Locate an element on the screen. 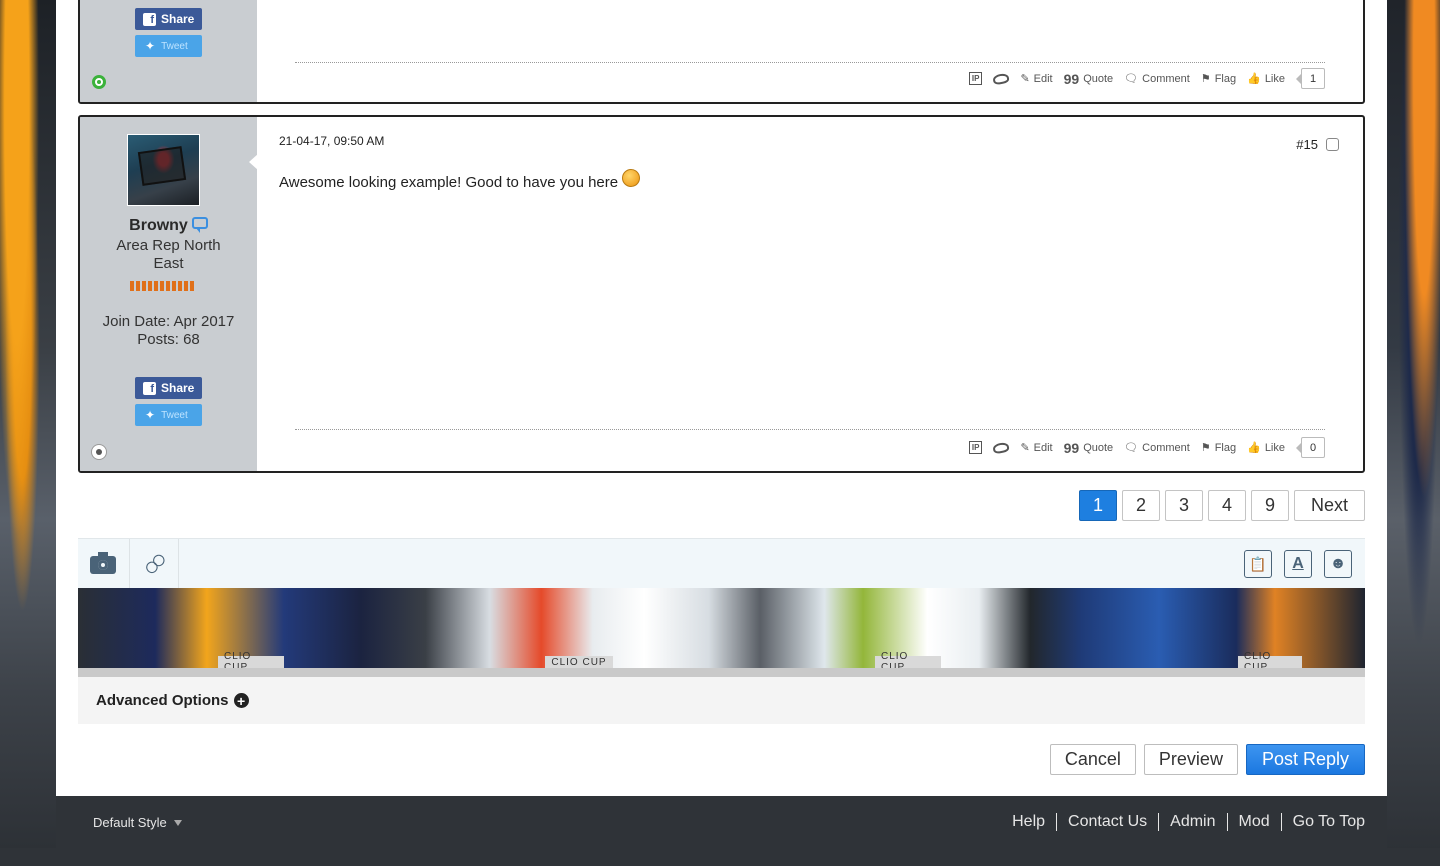  page-2-button: 2 is located at coordinates (1141, 505).